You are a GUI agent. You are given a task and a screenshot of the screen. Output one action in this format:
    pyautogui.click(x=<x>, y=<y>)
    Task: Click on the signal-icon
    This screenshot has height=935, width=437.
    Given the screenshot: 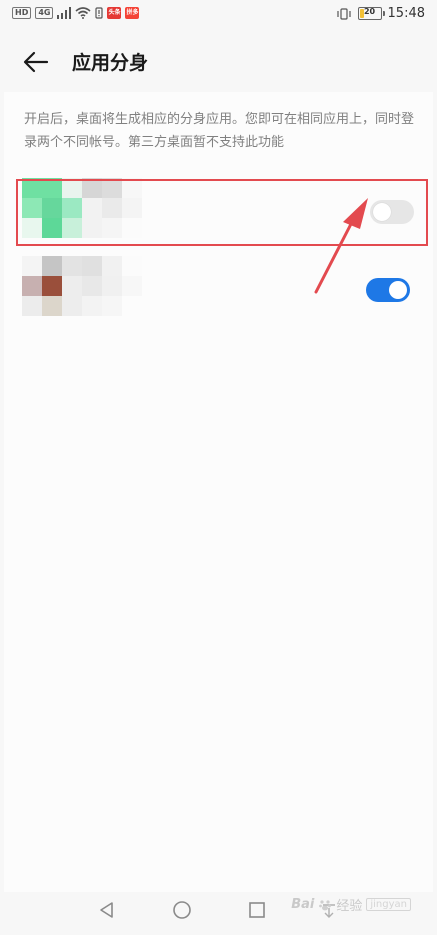 What is the action you would take?
    pyautogui.click(x=64, y=13)
    